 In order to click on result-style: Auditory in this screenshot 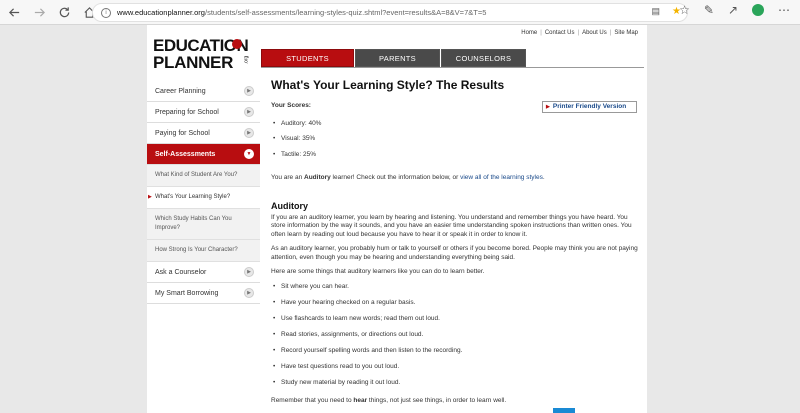, I will do `click(317, 177)`.